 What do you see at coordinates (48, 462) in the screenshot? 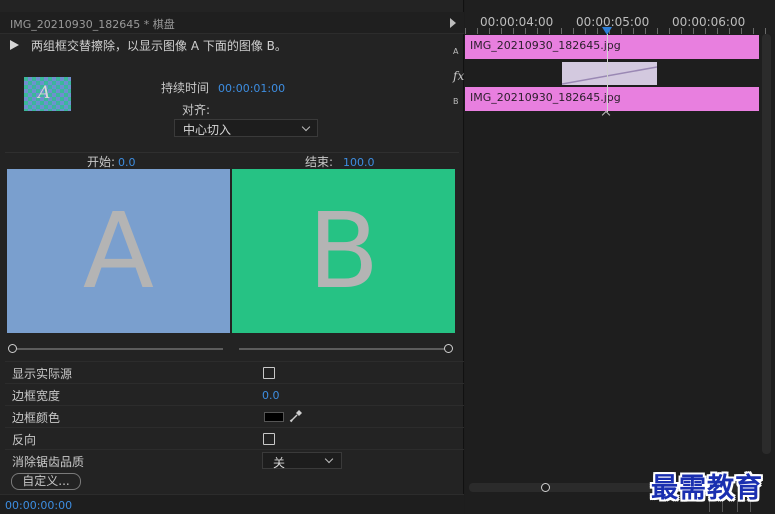
I see `antialias-quality-label: 消除锯齿品质` at bounding box center [48, 462].